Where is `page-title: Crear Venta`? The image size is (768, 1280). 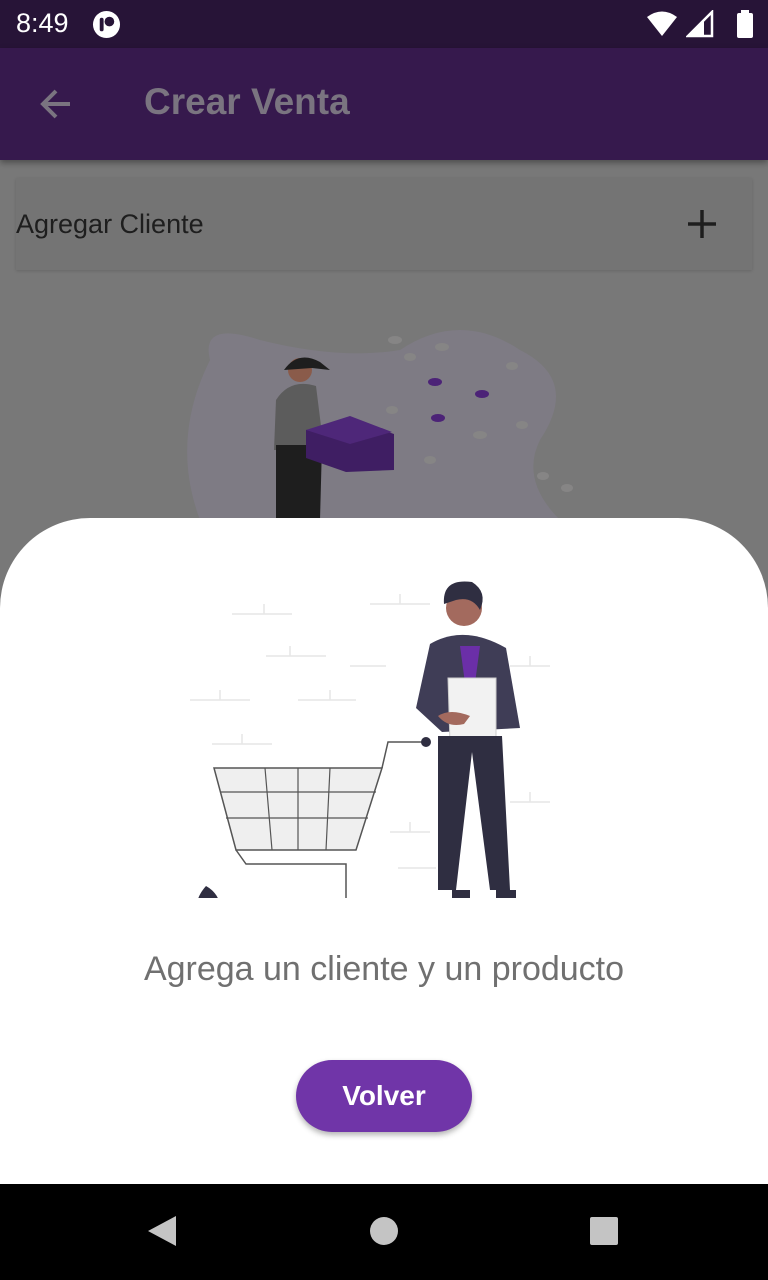 page-title: Crear Venta is located at coordinates (247, 101).